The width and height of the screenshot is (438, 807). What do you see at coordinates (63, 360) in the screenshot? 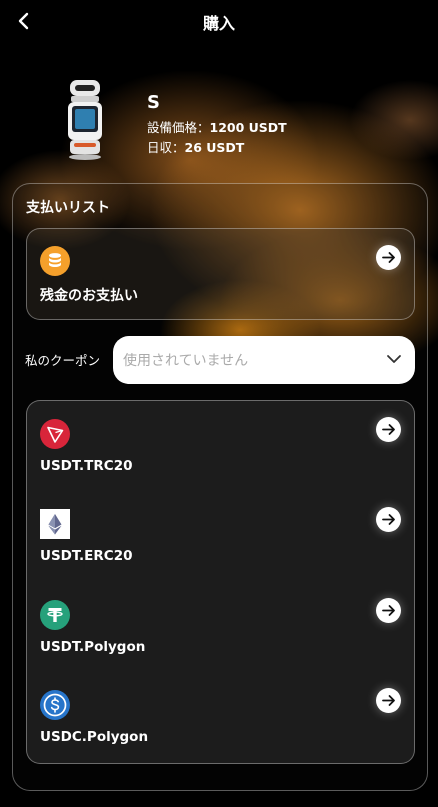
I see `coupon-label: 私のクーポン` at bounding box center [63, 360].